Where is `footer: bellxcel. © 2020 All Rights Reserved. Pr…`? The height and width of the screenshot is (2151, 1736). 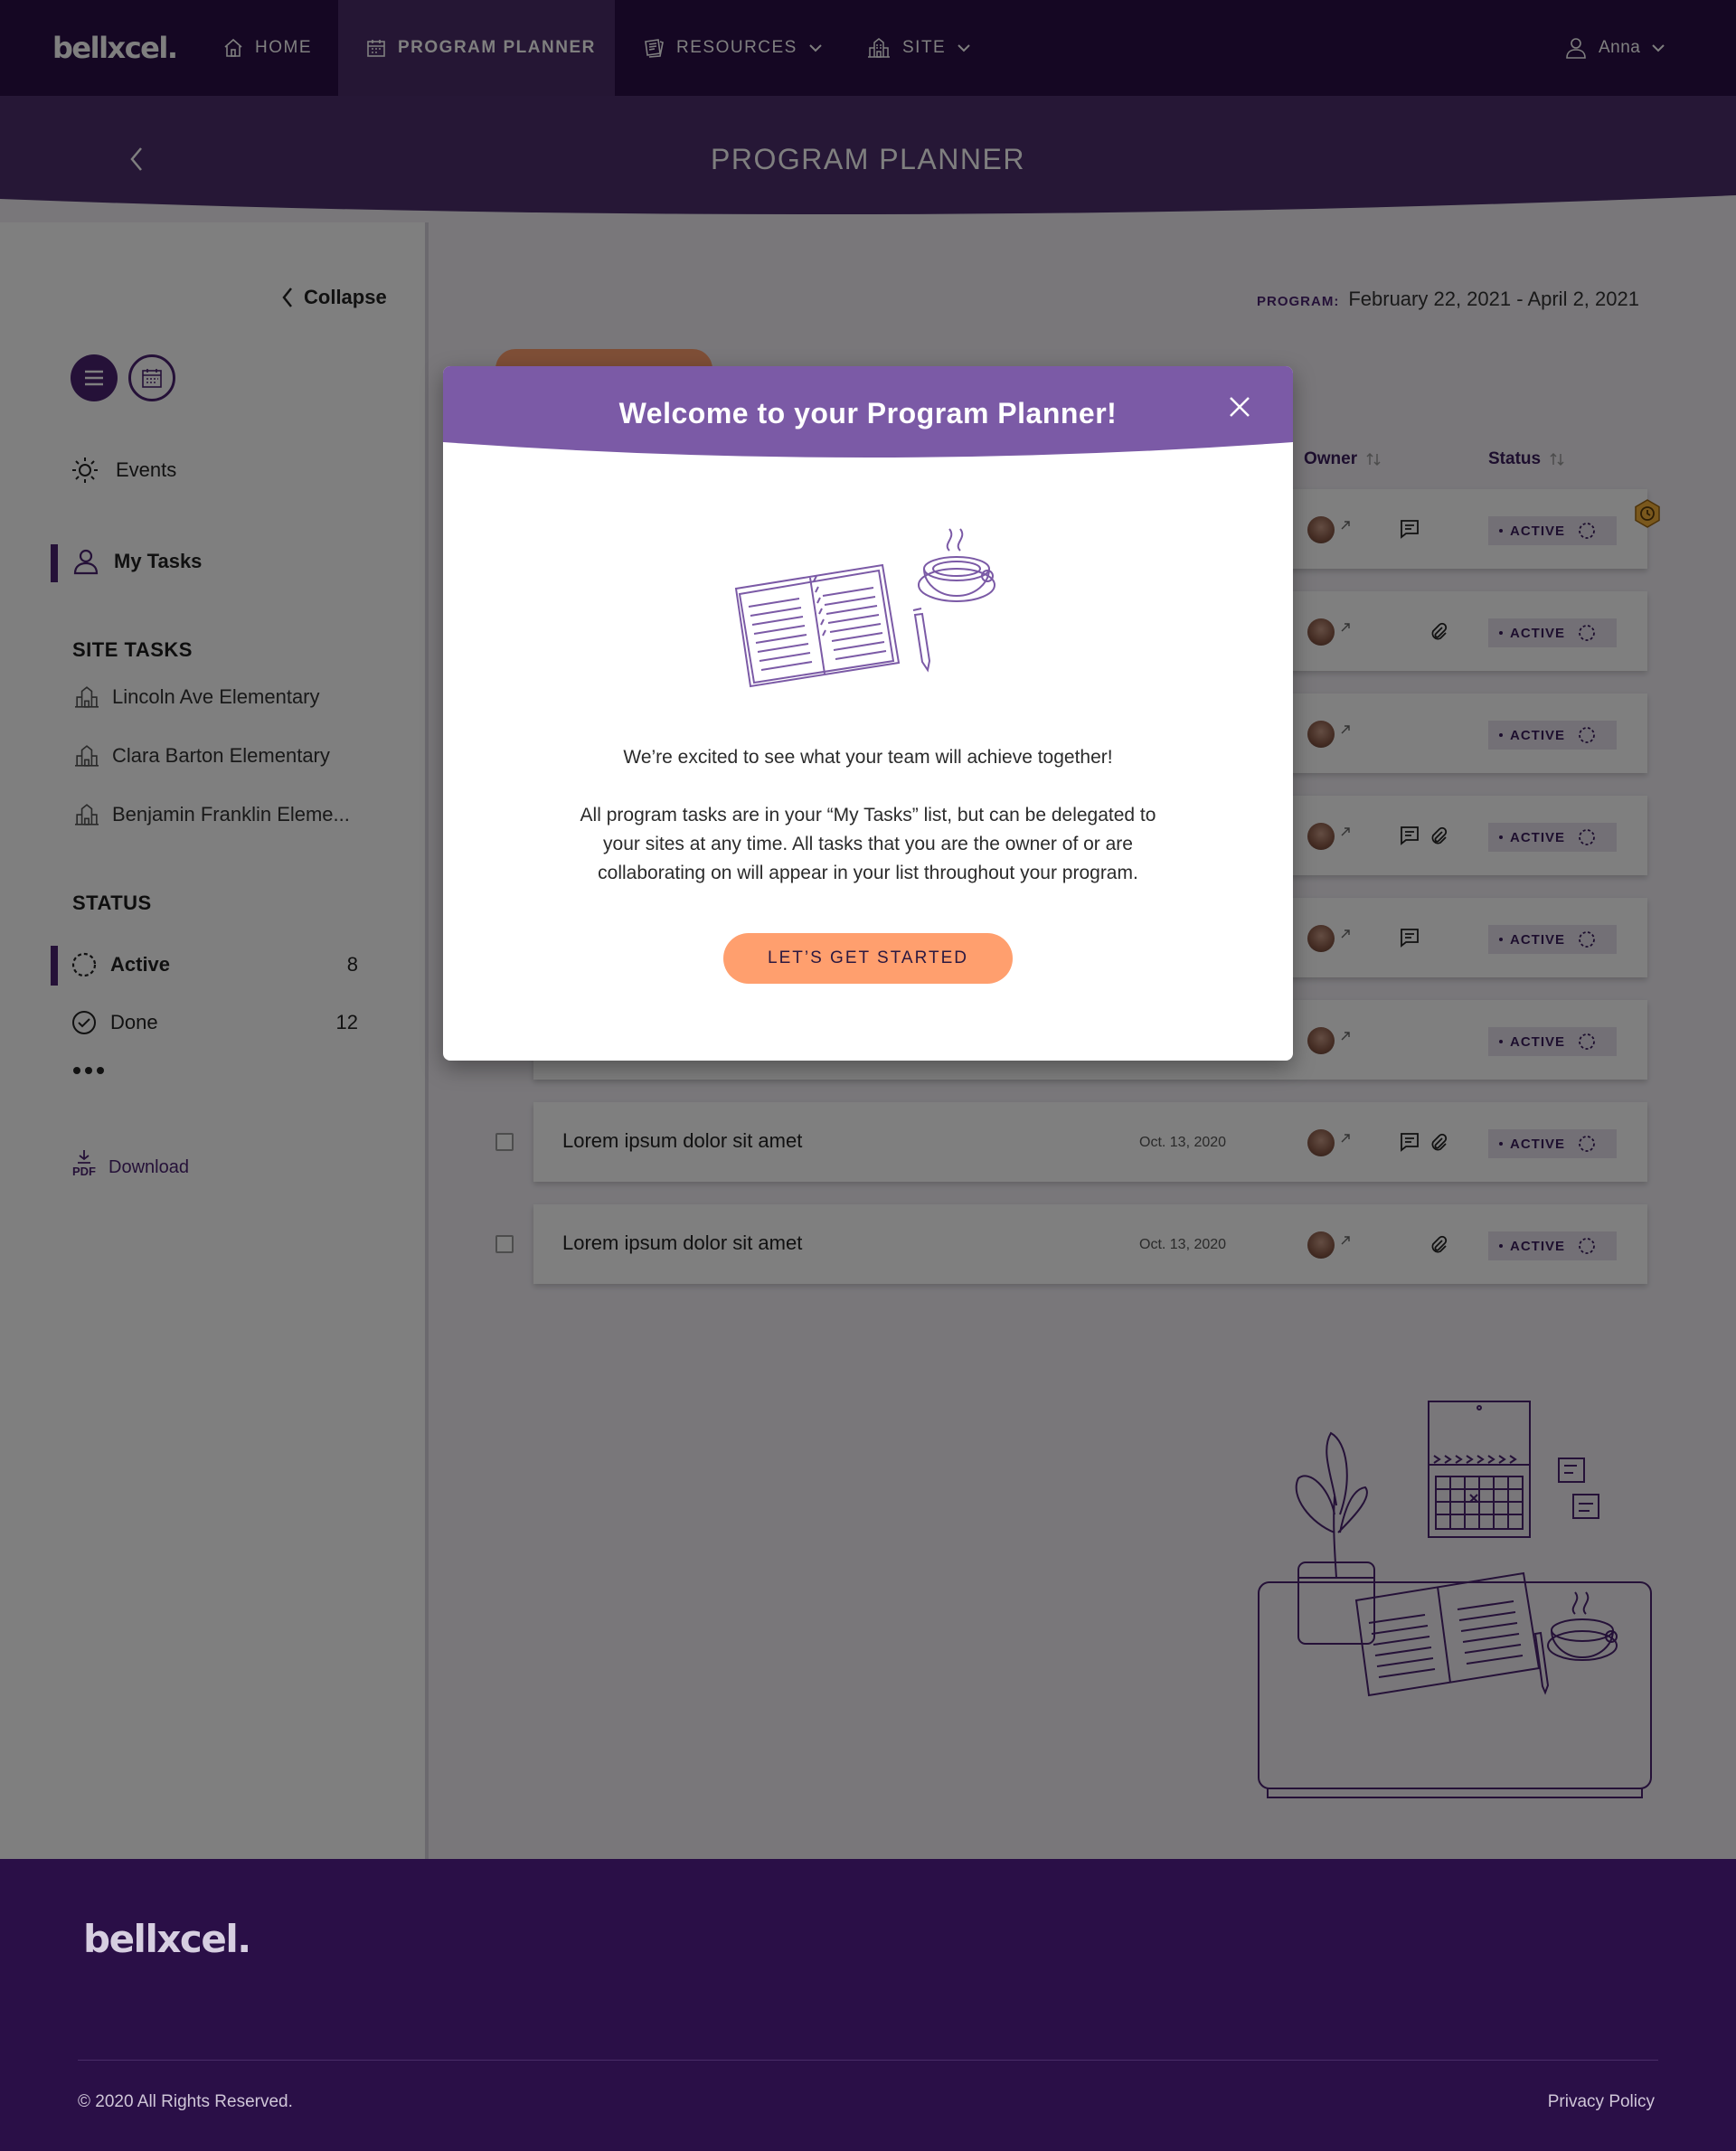
footer: bellxcel. © 2020 All Rights Reserved. Pr… is located at coordinates (868, 2005).